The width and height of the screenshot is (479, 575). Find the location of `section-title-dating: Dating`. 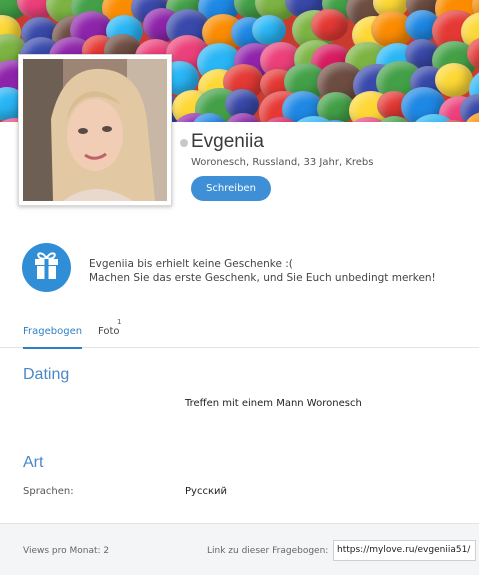

section-title-dating: Dating is located at coordinates (46, 374).